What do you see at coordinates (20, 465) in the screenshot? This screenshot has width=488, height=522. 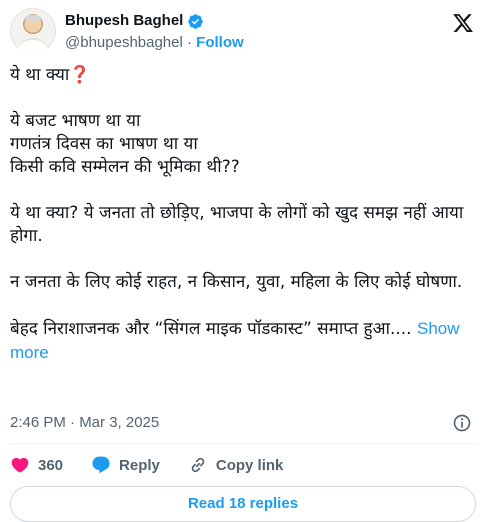 I see `heart-icon` at bounding box center [20, 465].